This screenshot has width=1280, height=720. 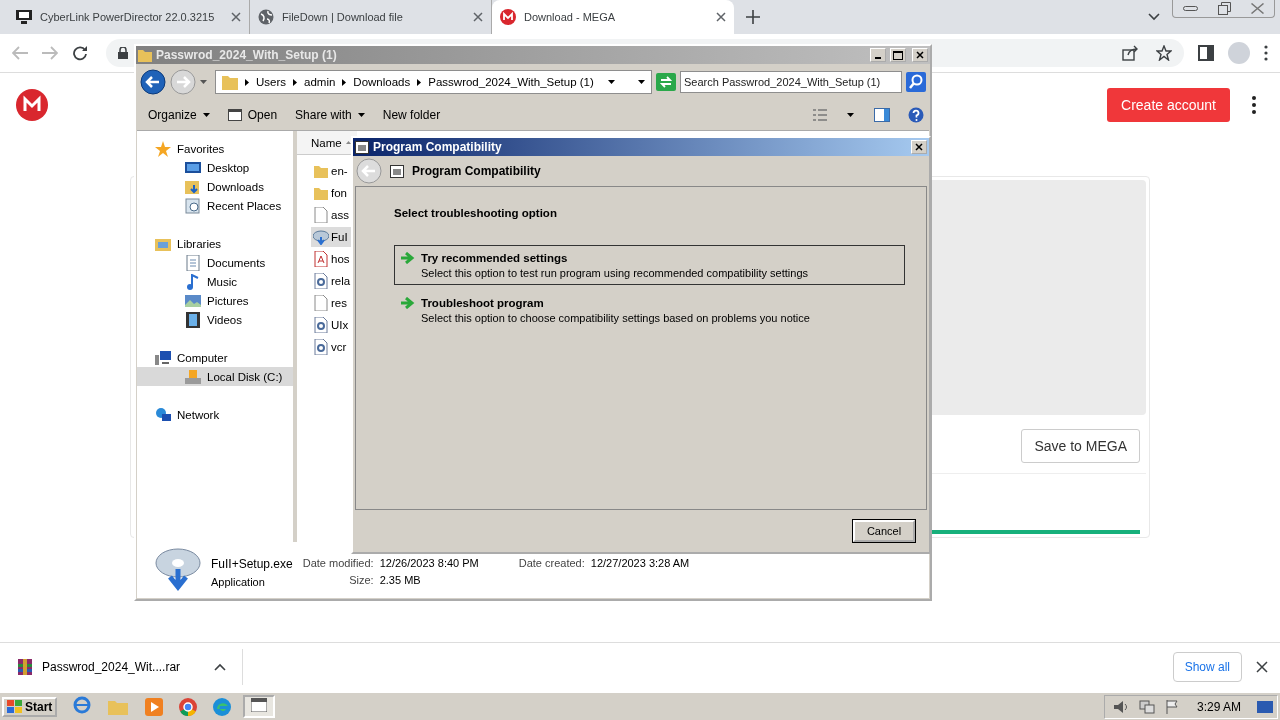 I want to click on maximize-icon, so click(x=898, y=55).